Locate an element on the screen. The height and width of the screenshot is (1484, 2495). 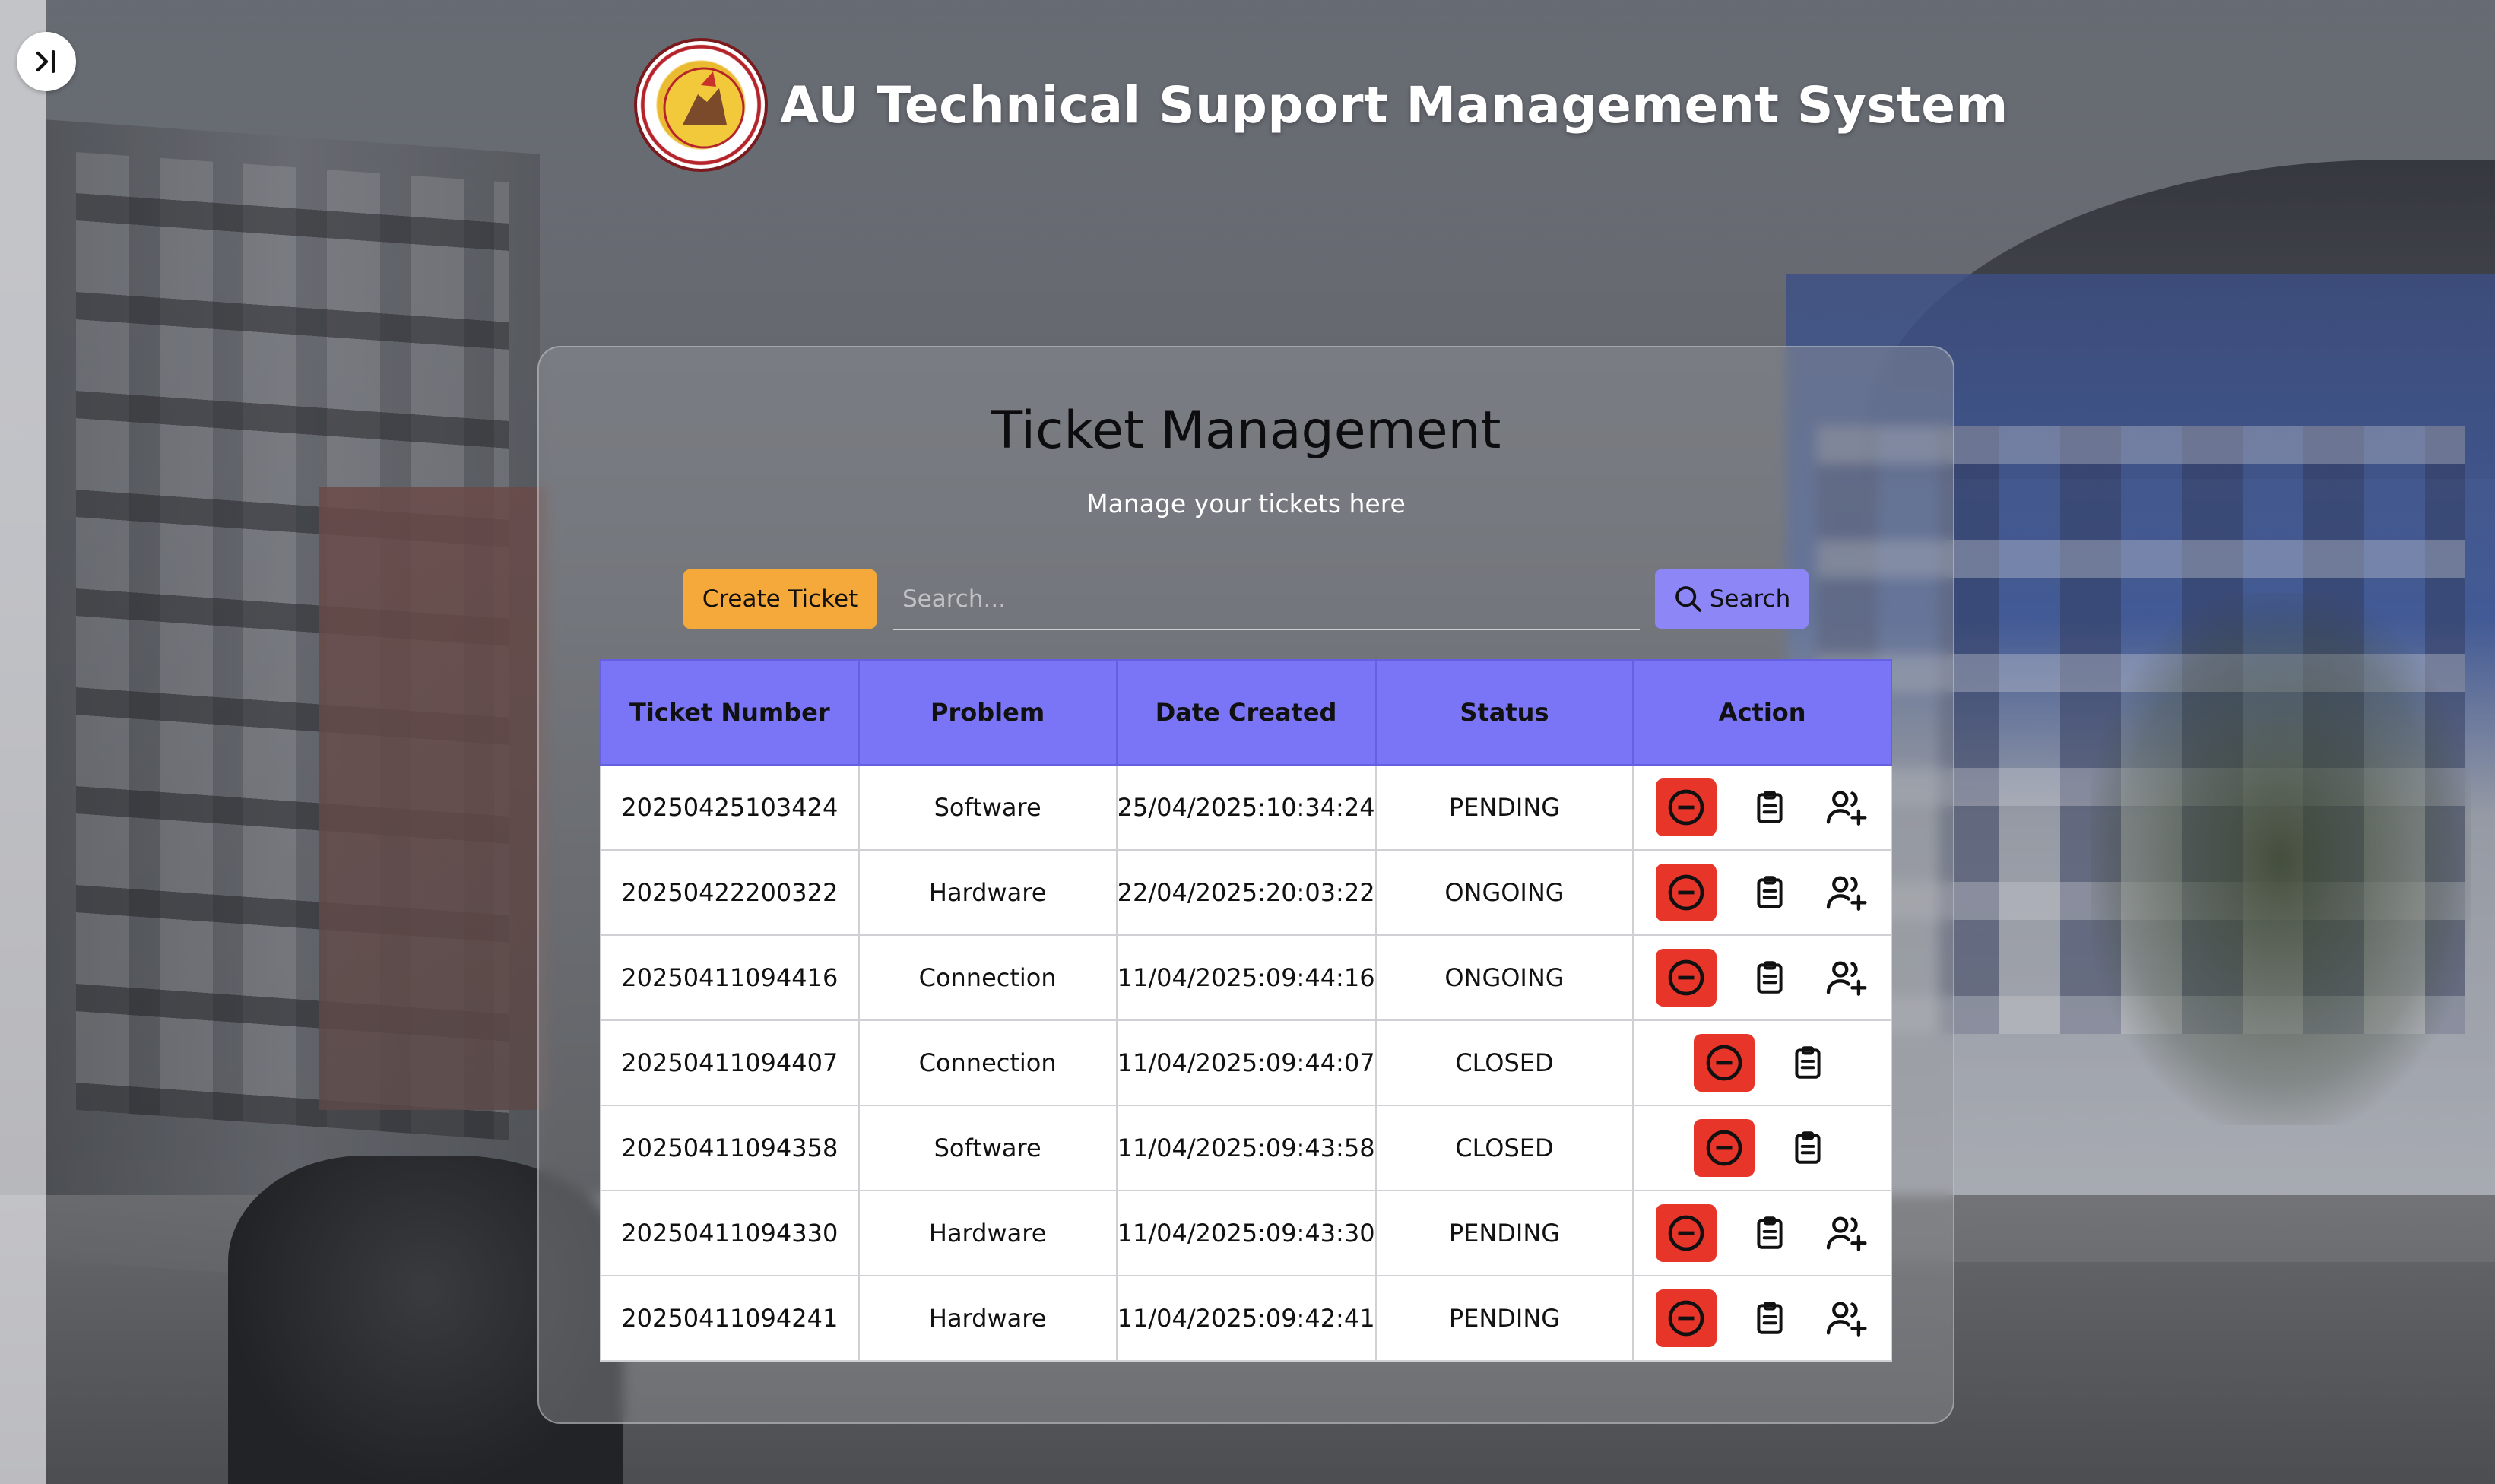
search-button-label: Search is located at coordinates (1750, 599).